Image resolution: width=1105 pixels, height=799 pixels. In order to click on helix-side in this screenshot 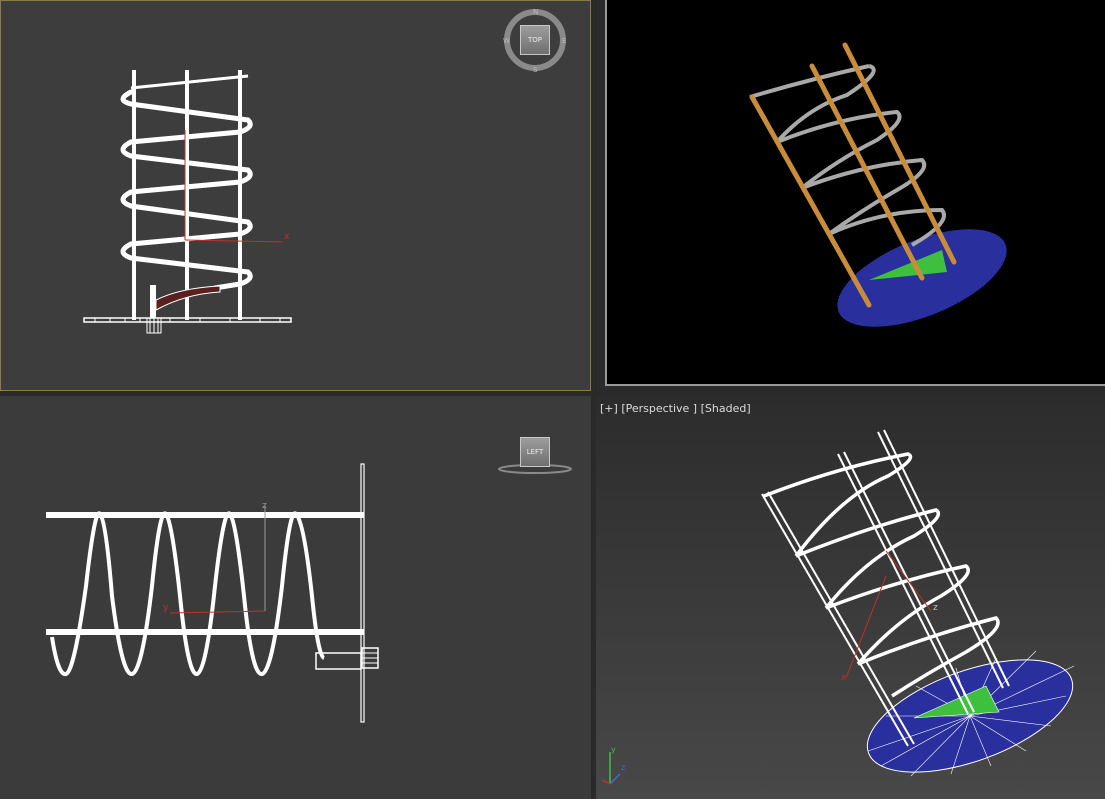, I will do `click(188, 593)`.